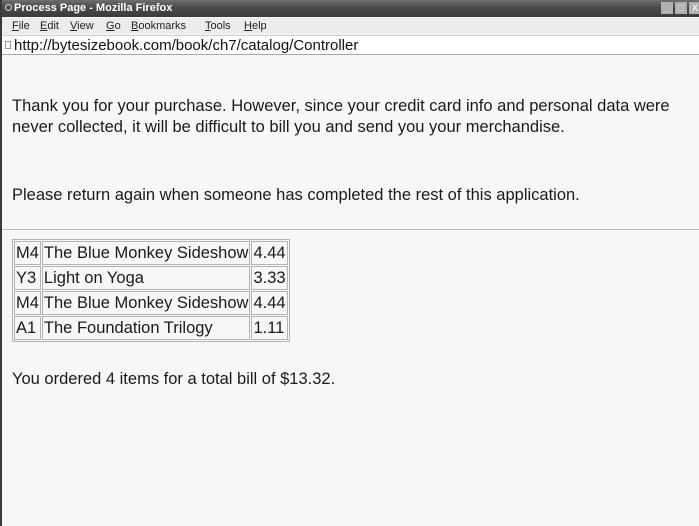  I want to click on page-icon, so click(8, 45).